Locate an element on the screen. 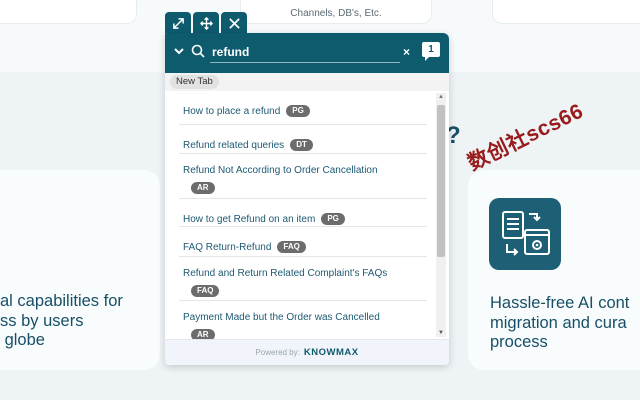 The height and width of the screenshot is (400, 640). widget-footer: Powered by: KNOWMAX is located at coordinates (307, 352).